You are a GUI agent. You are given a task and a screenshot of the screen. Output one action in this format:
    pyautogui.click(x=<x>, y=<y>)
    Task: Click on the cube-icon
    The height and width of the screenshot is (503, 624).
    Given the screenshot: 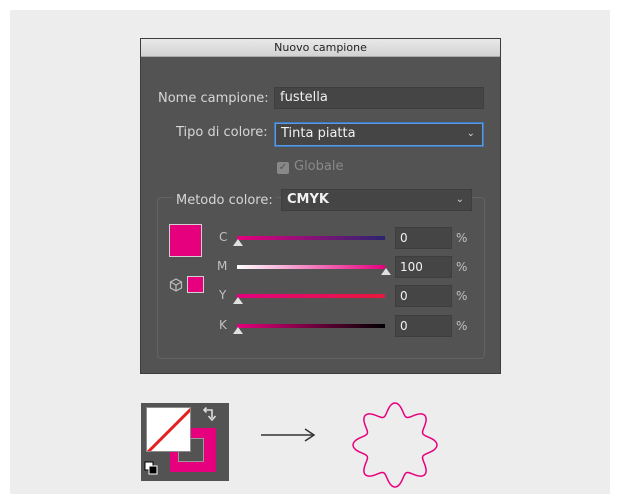 What is the action you would take?
    pyautogui.click(x=176, y=284)
    